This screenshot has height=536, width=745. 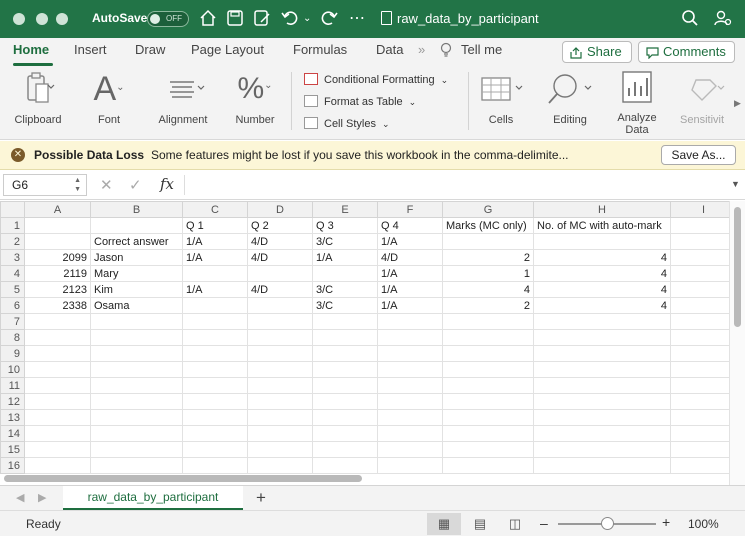 I want to click on cell-a16, so click(x=57, y=465).